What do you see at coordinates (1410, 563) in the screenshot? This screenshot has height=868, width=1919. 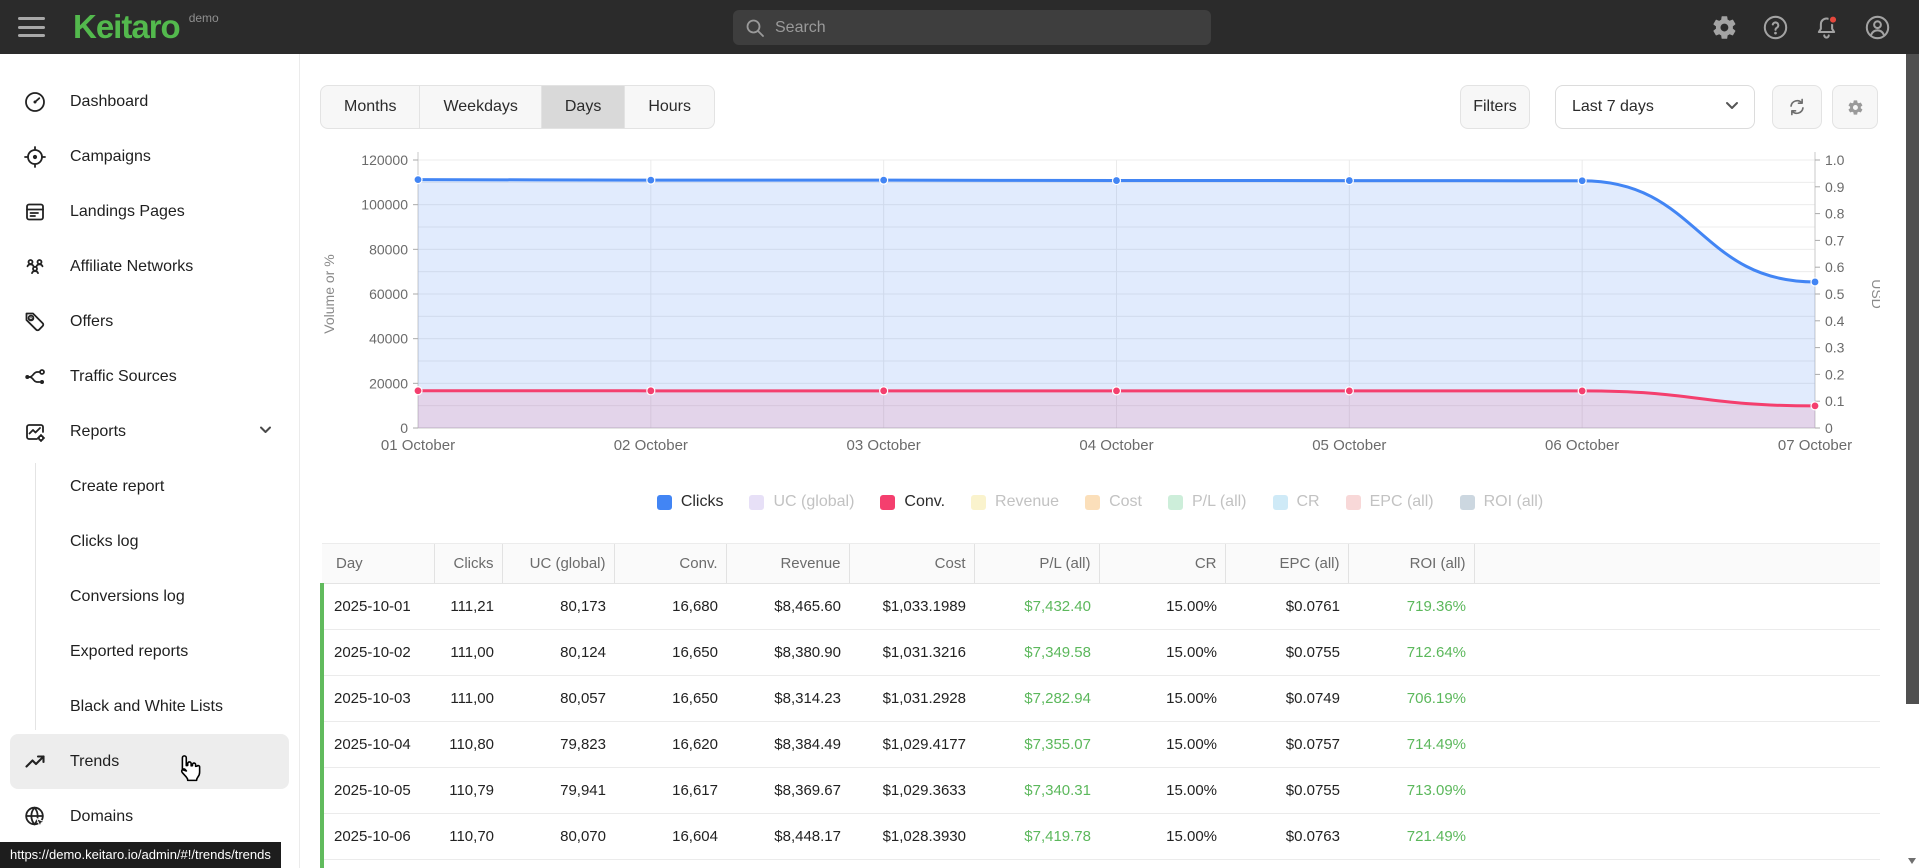 I see `column-header-roi-all-: ROI (all)` at bounding box center [1410, 563].